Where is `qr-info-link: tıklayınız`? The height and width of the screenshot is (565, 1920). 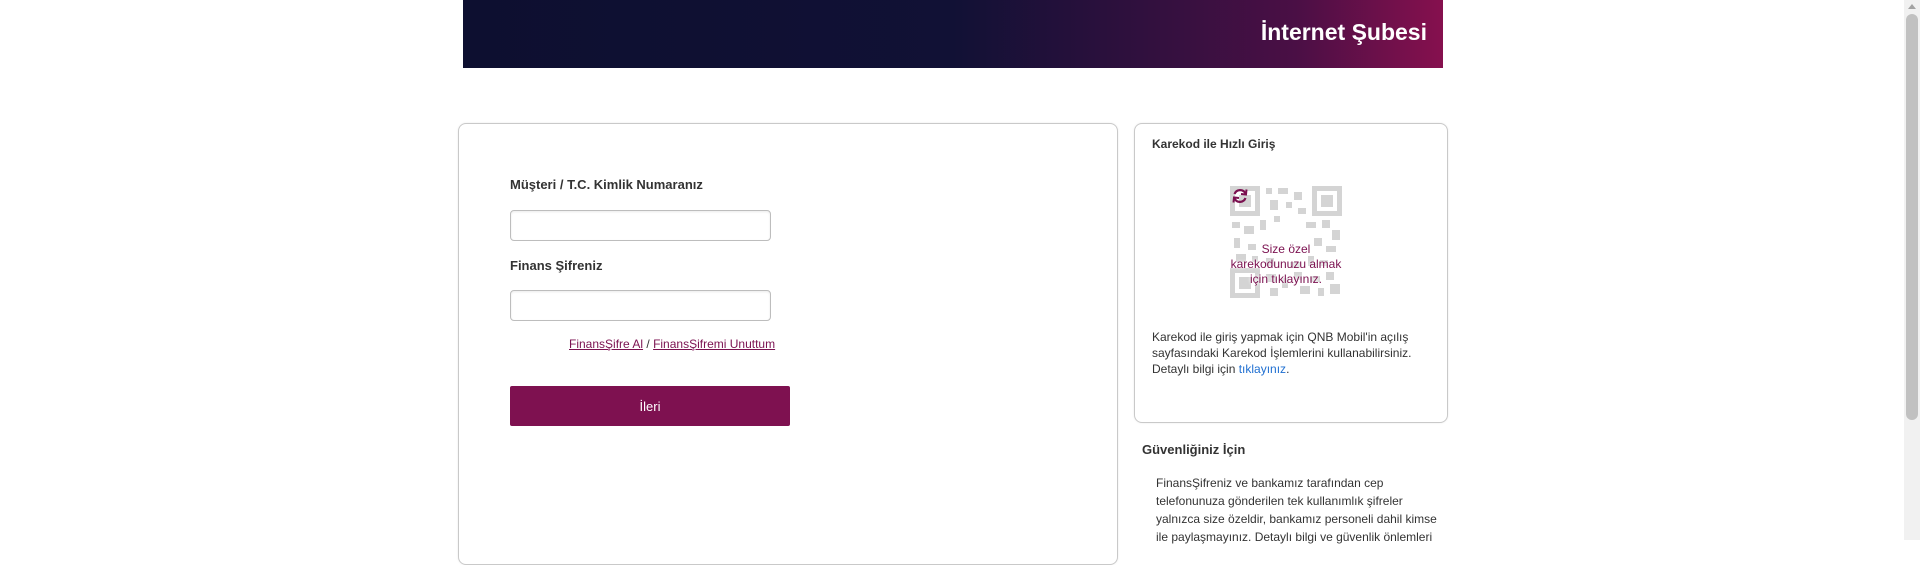 qr-info-link: tıklayınız is located at coordinates (1262, 369).